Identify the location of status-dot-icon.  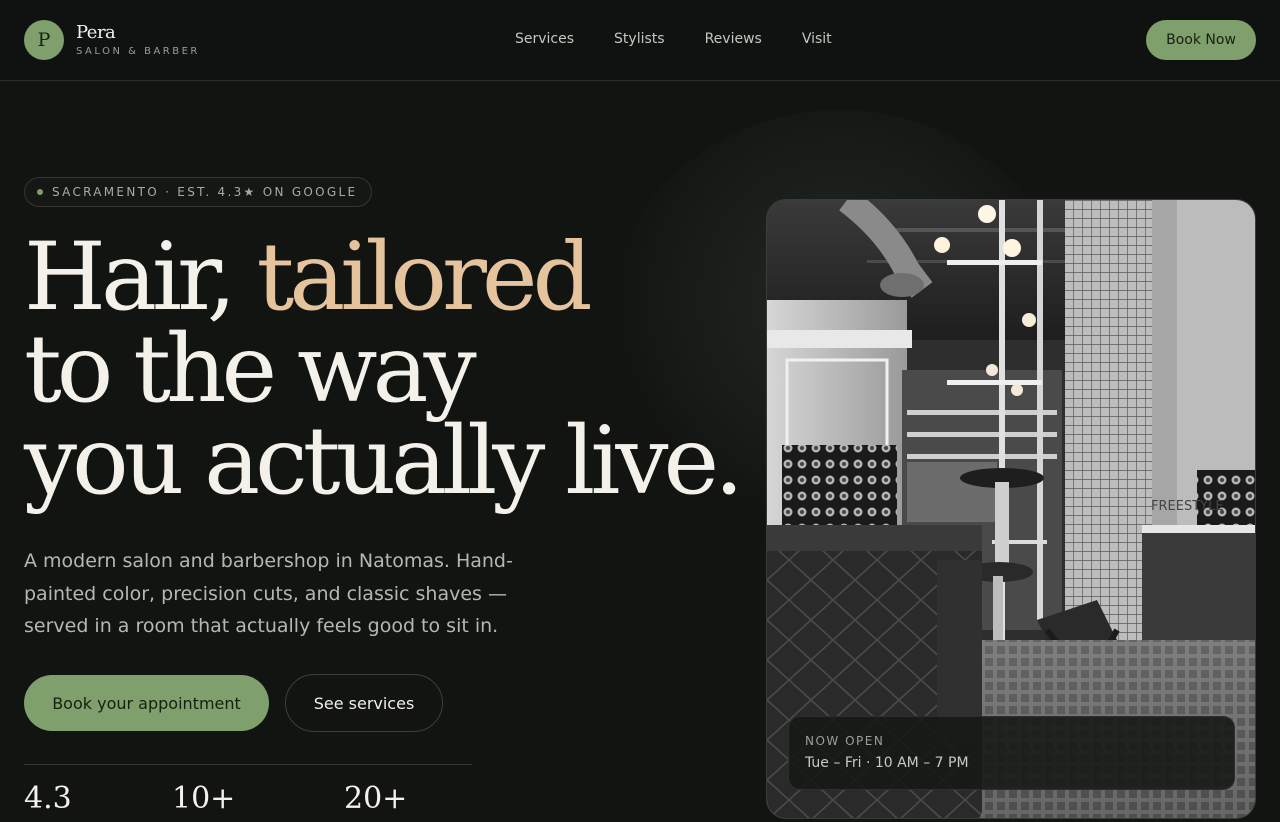
(40, 192).